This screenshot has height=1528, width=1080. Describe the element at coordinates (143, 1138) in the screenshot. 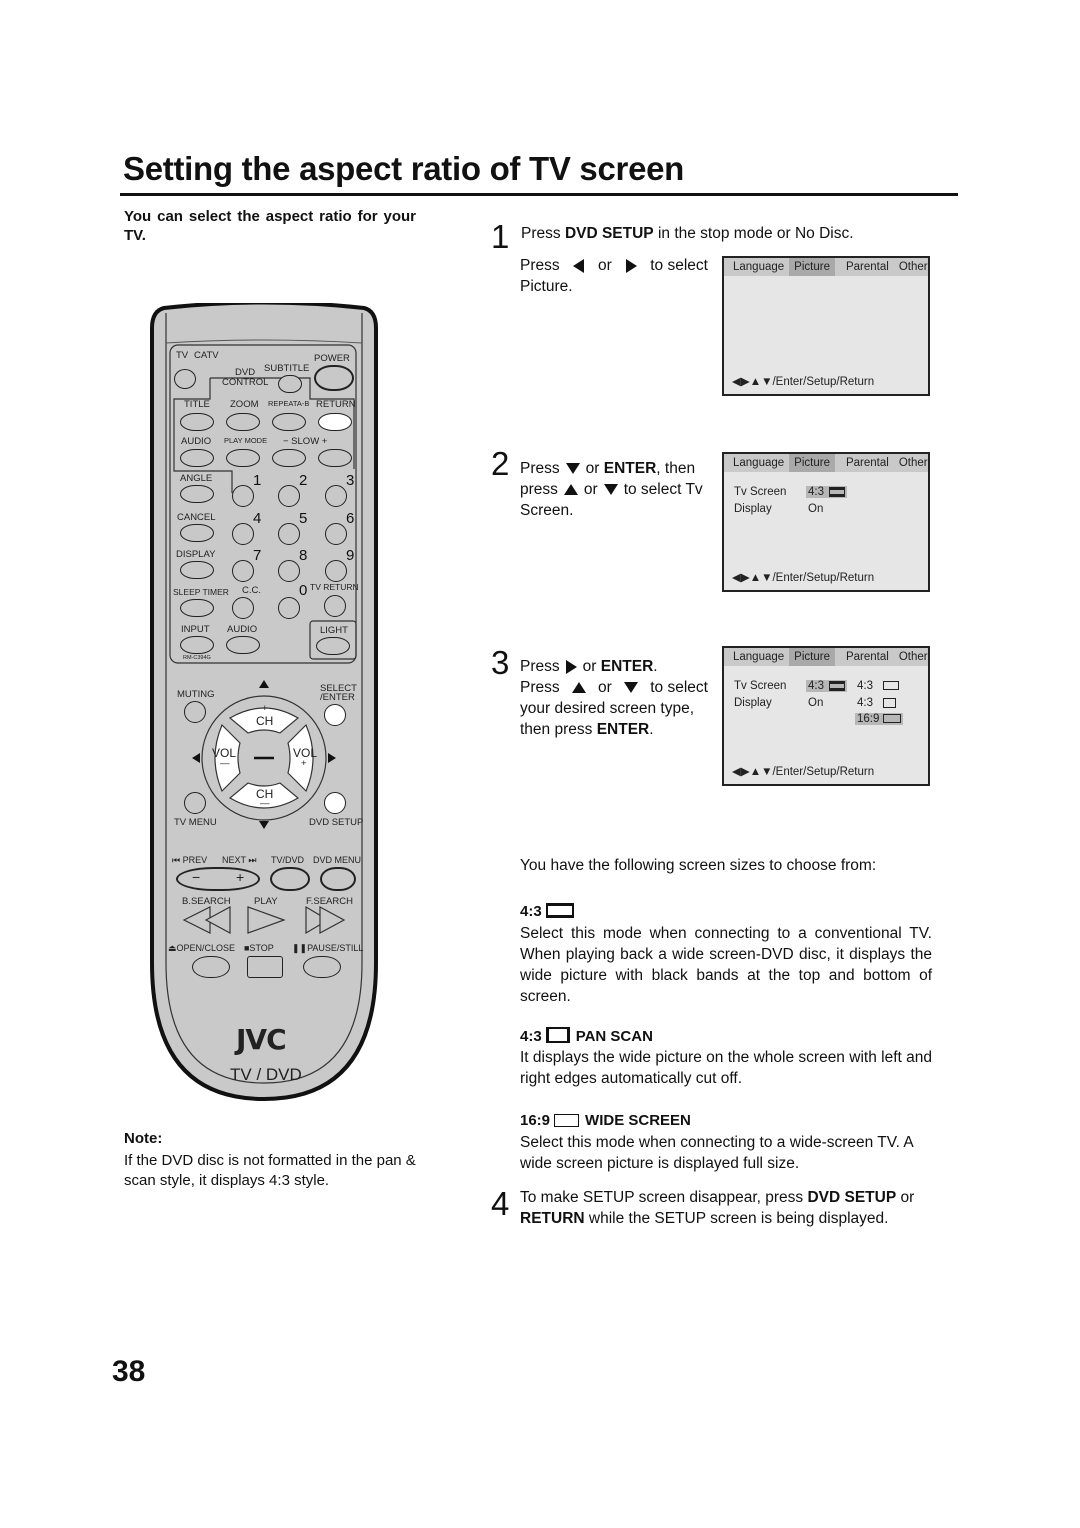

I see `note-heading: Note:` at that location.